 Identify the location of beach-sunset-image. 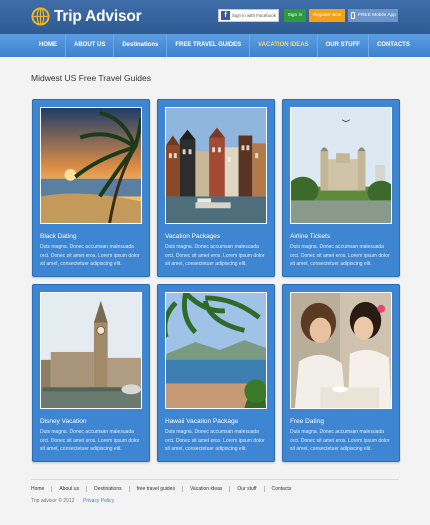
(91, 165).